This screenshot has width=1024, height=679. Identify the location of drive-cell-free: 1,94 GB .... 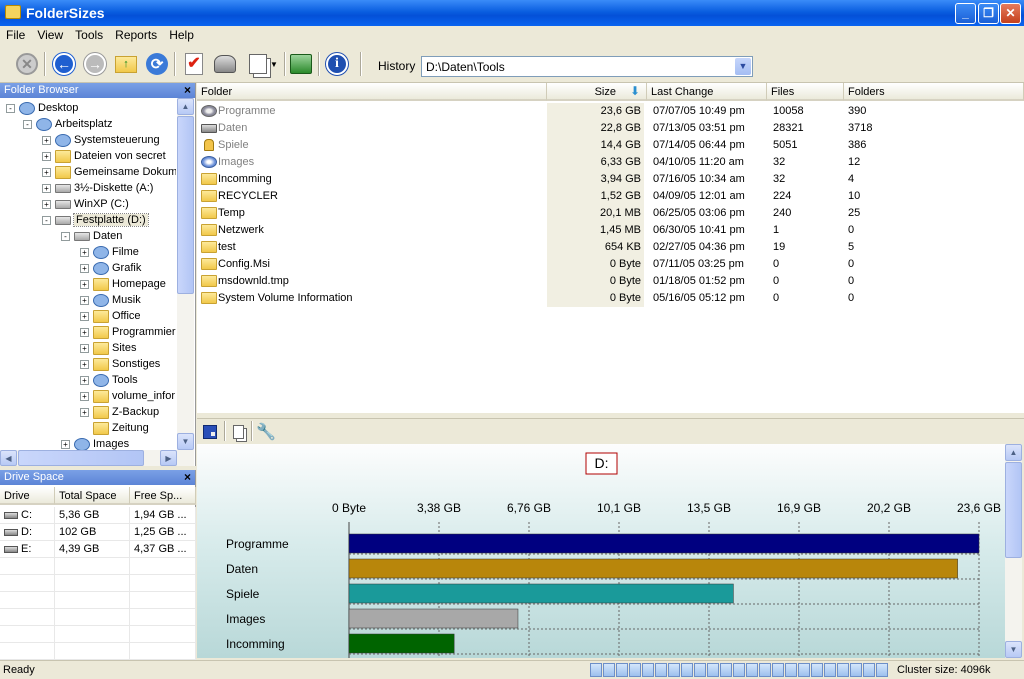
(163, 515).